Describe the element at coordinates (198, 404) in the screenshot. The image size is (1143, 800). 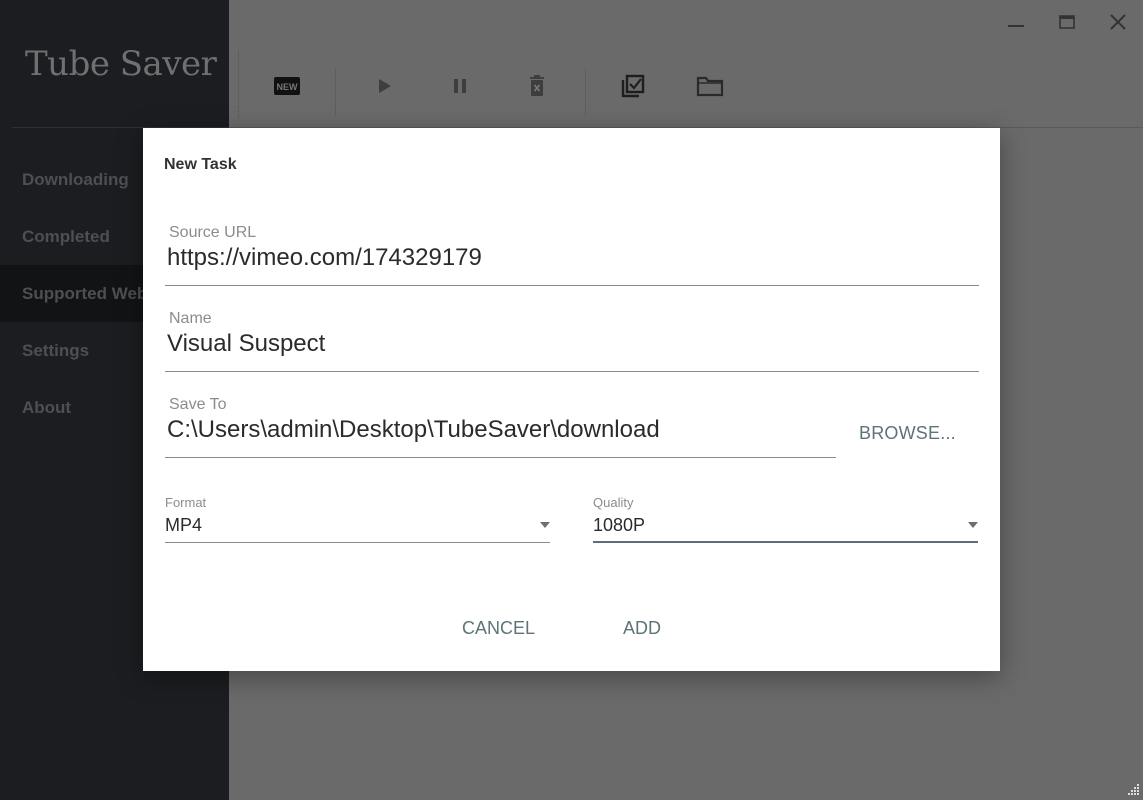
I see `save-to-label: Save To` at that location.